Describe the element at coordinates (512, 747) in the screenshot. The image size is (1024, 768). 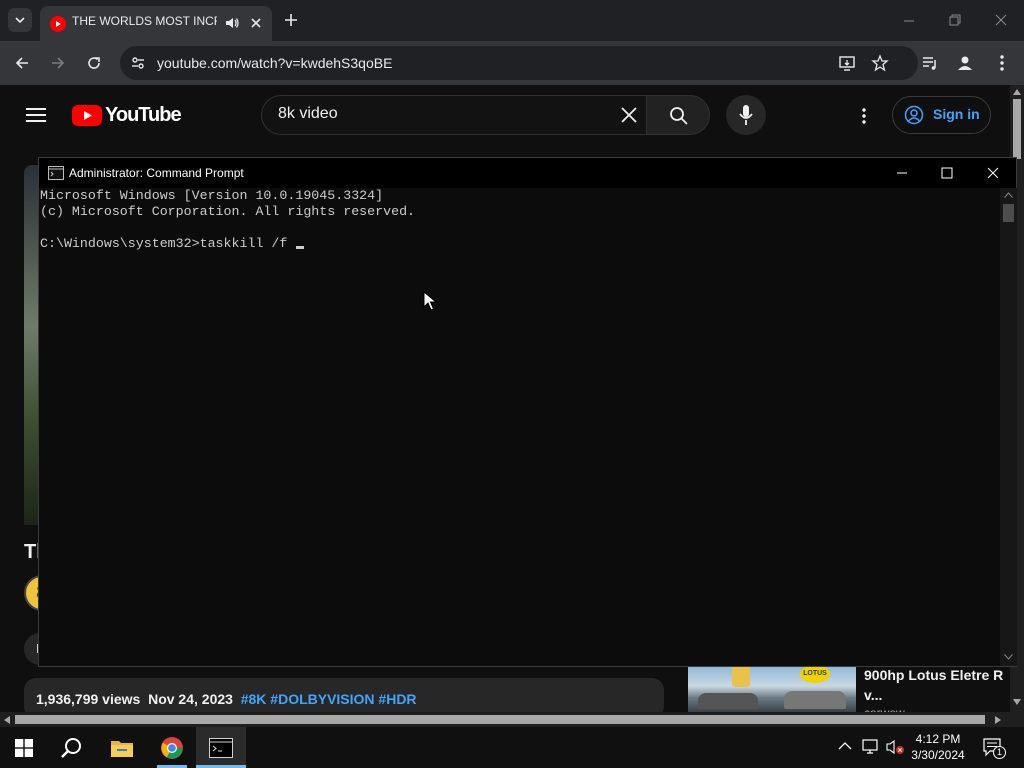
I see `windows-taskbar: 4:12 PM 3/30/2024 1` at that location.